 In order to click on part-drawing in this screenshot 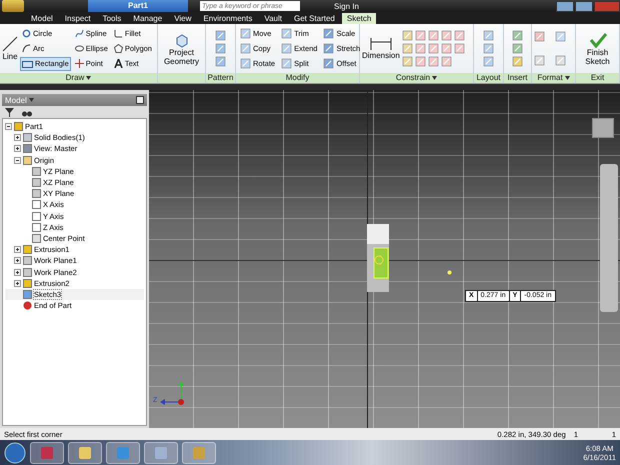, I will do `click(378, 258)`.